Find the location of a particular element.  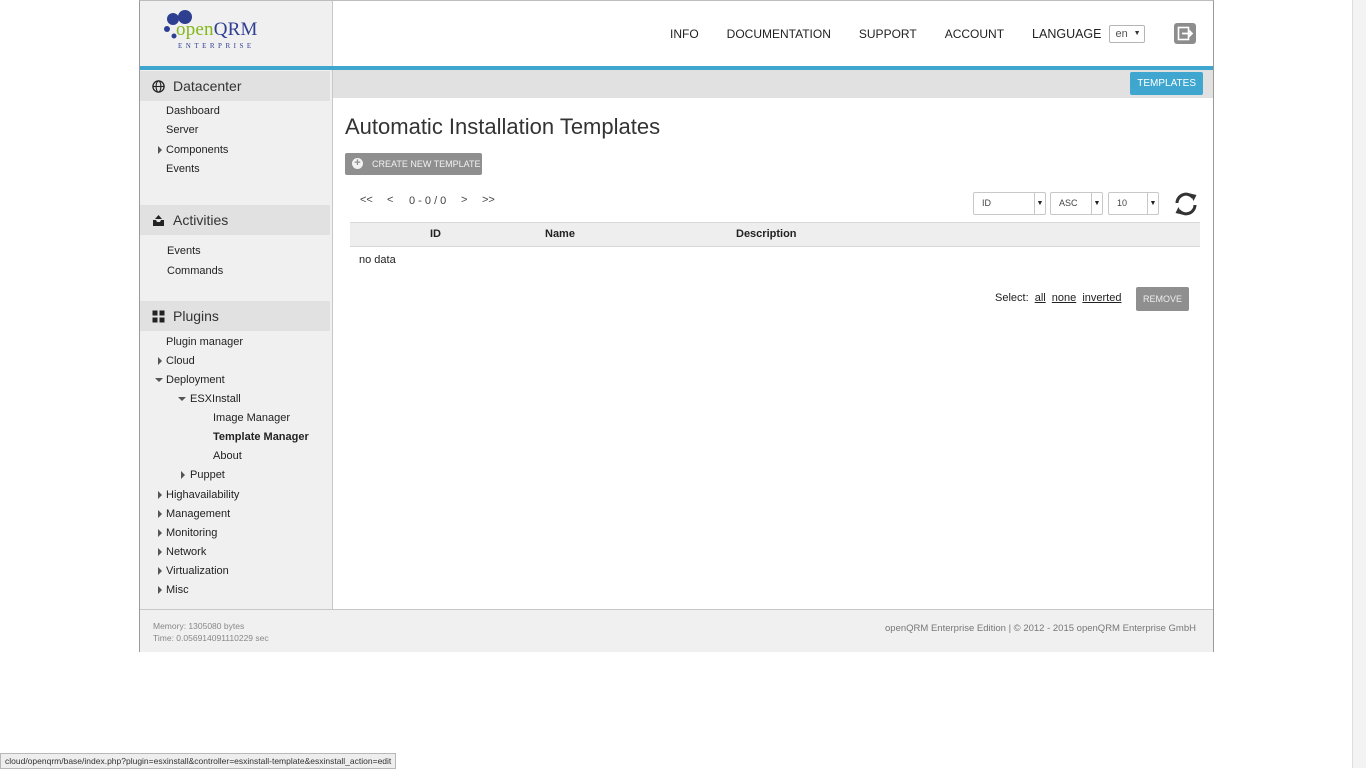

sidebar-section-datacenter: Datacenter is located at coordinates (235, 86).